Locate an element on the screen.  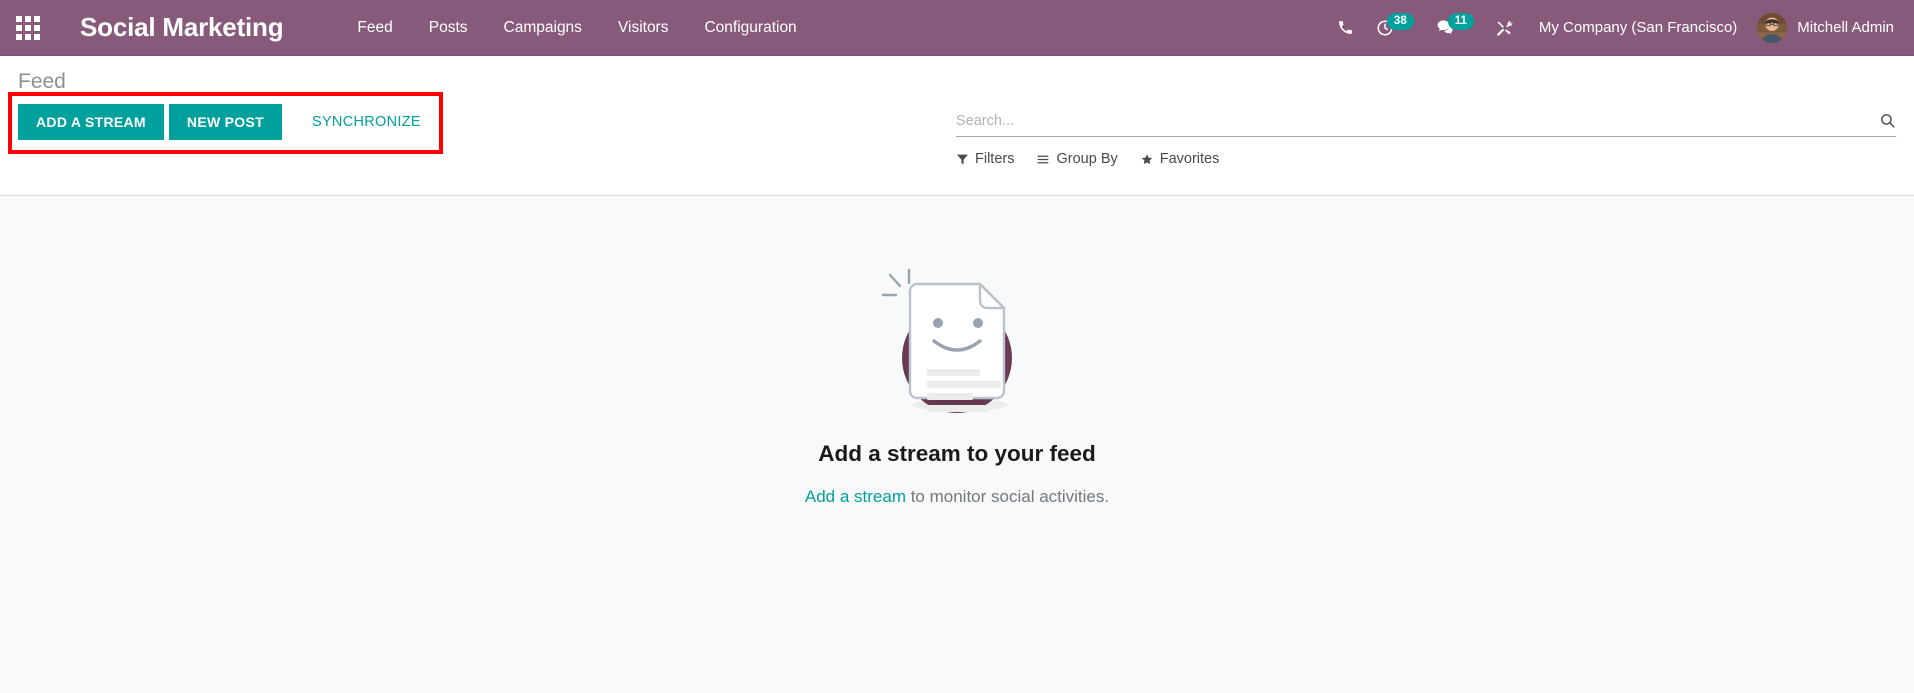
new-post-button: NEW POST is located at coordinates (225, 122).